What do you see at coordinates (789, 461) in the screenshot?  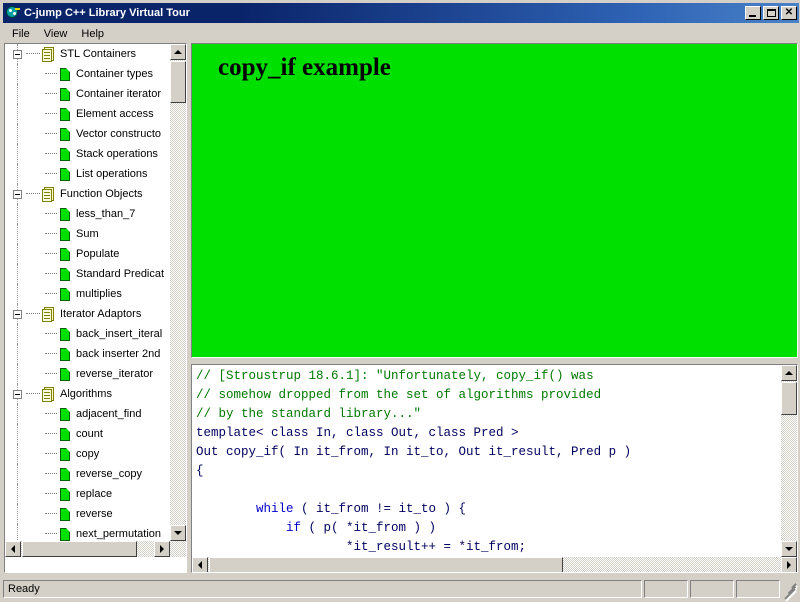 I see `code-vertical-scrollbar` at bounding box center [789, 461].